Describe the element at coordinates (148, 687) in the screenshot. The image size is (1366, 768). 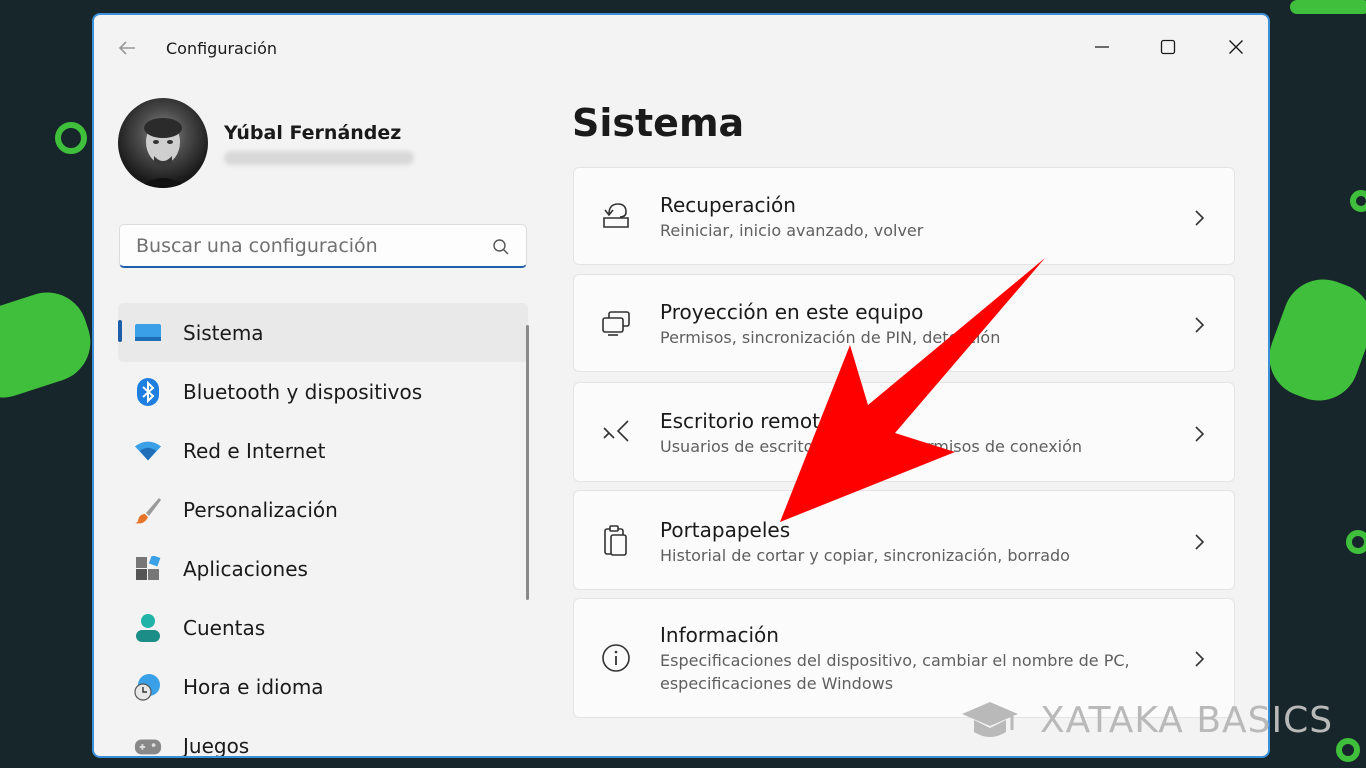
I see `globe-clock-icon` at that location.